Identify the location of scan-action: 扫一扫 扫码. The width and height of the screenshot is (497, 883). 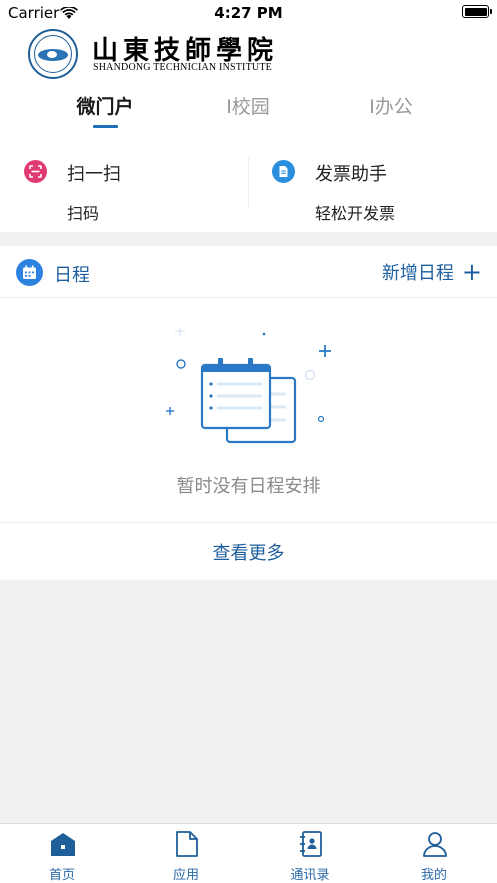
(124, 190).